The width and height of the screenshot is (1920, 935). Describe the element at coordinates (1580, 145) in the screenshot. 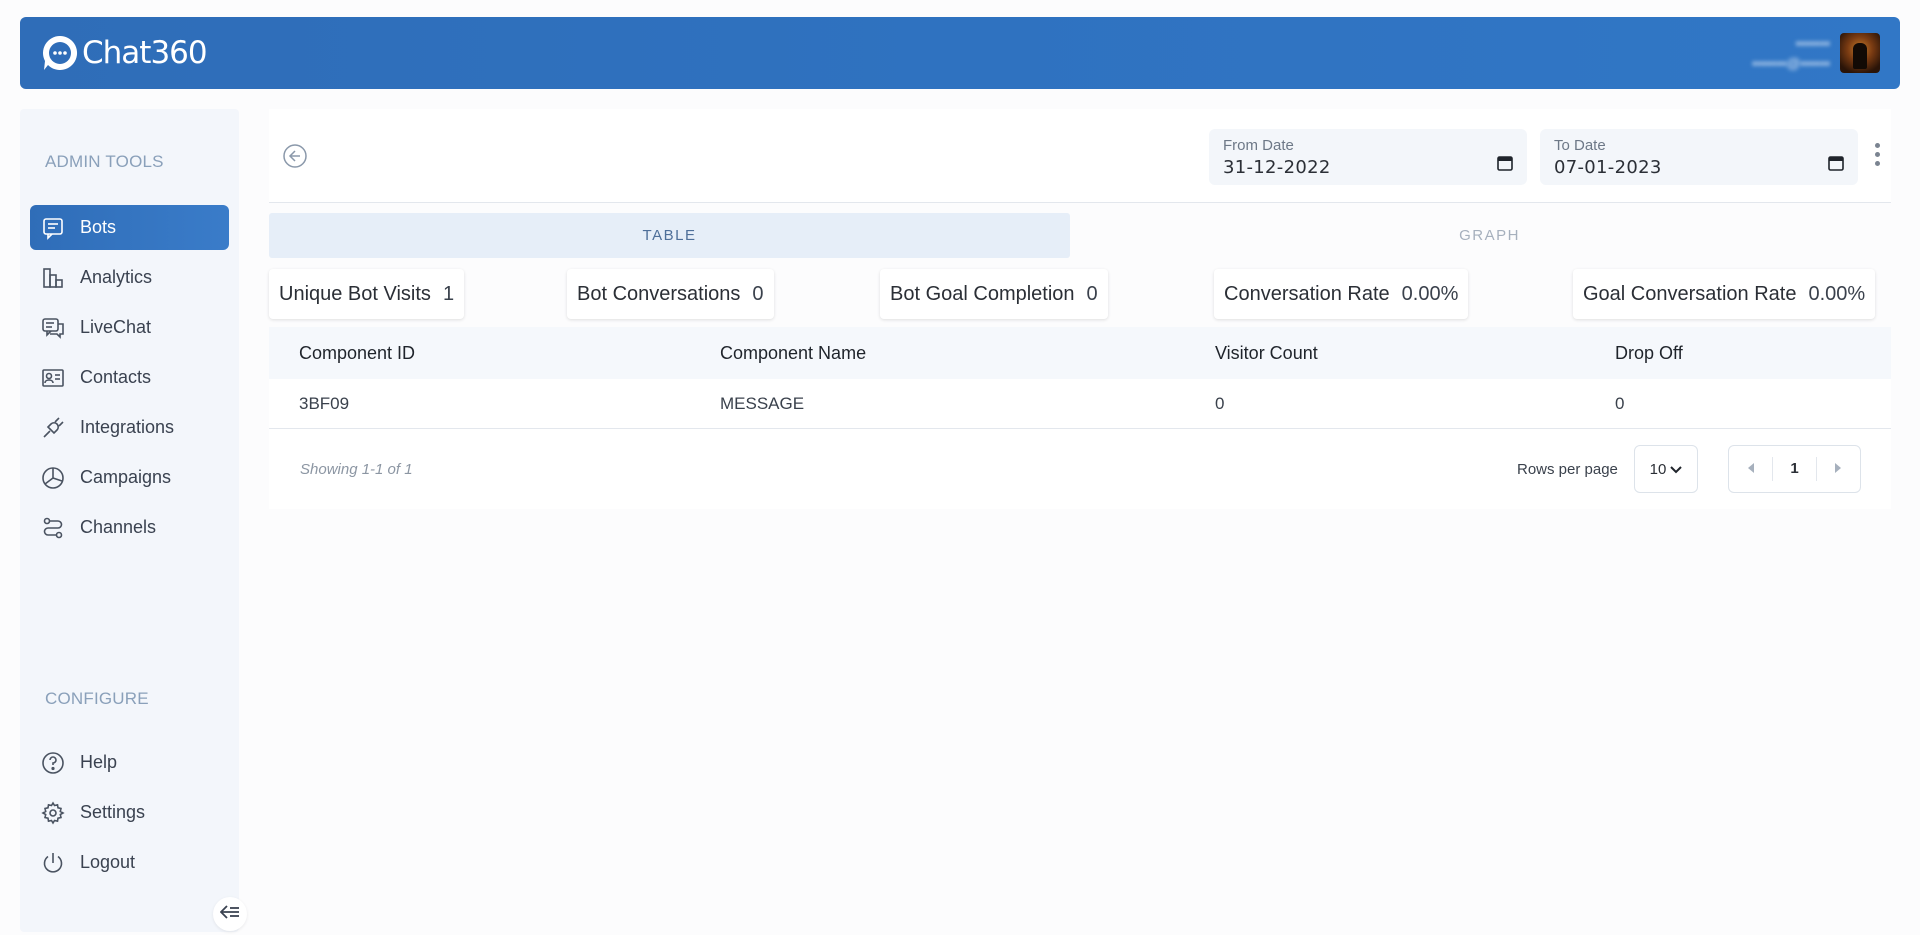

I see `to-date-label: To Date` at that location.